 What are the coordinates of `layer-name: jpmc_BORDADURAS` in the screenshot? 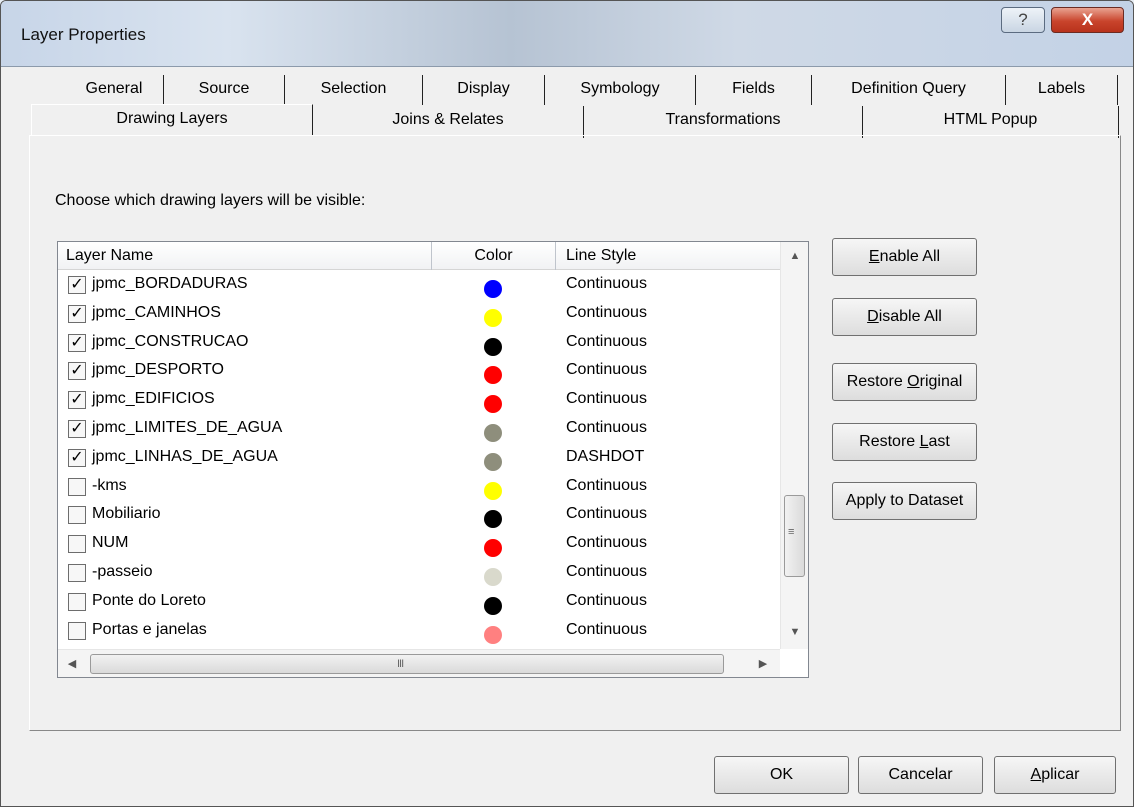 It's located at (170, 283).